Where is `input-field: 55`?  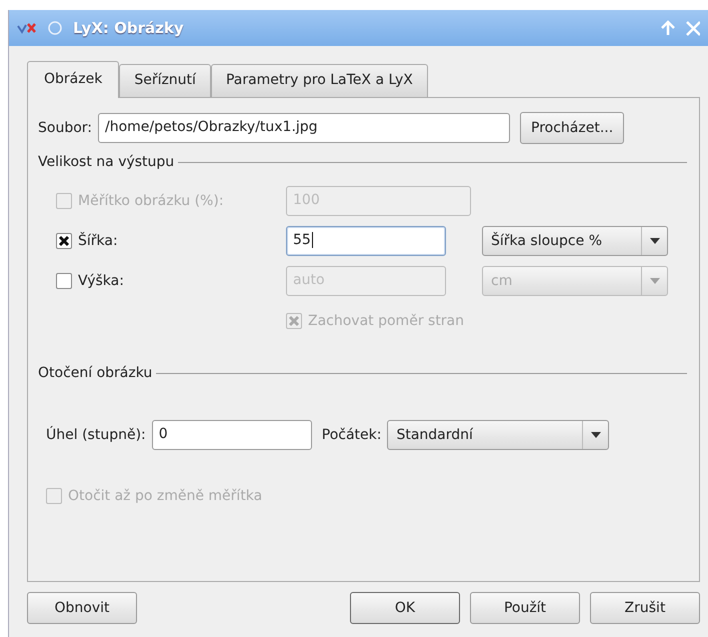 input-field: 55 is located at coordinates (366, 241).